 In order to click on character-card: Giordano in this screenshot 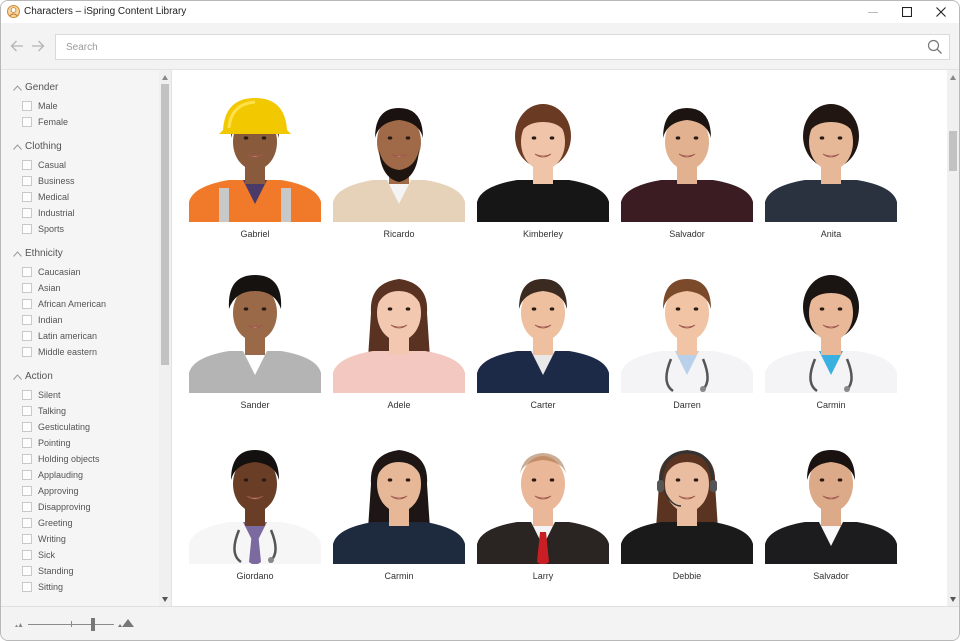, I will do `click(255, 519)`.